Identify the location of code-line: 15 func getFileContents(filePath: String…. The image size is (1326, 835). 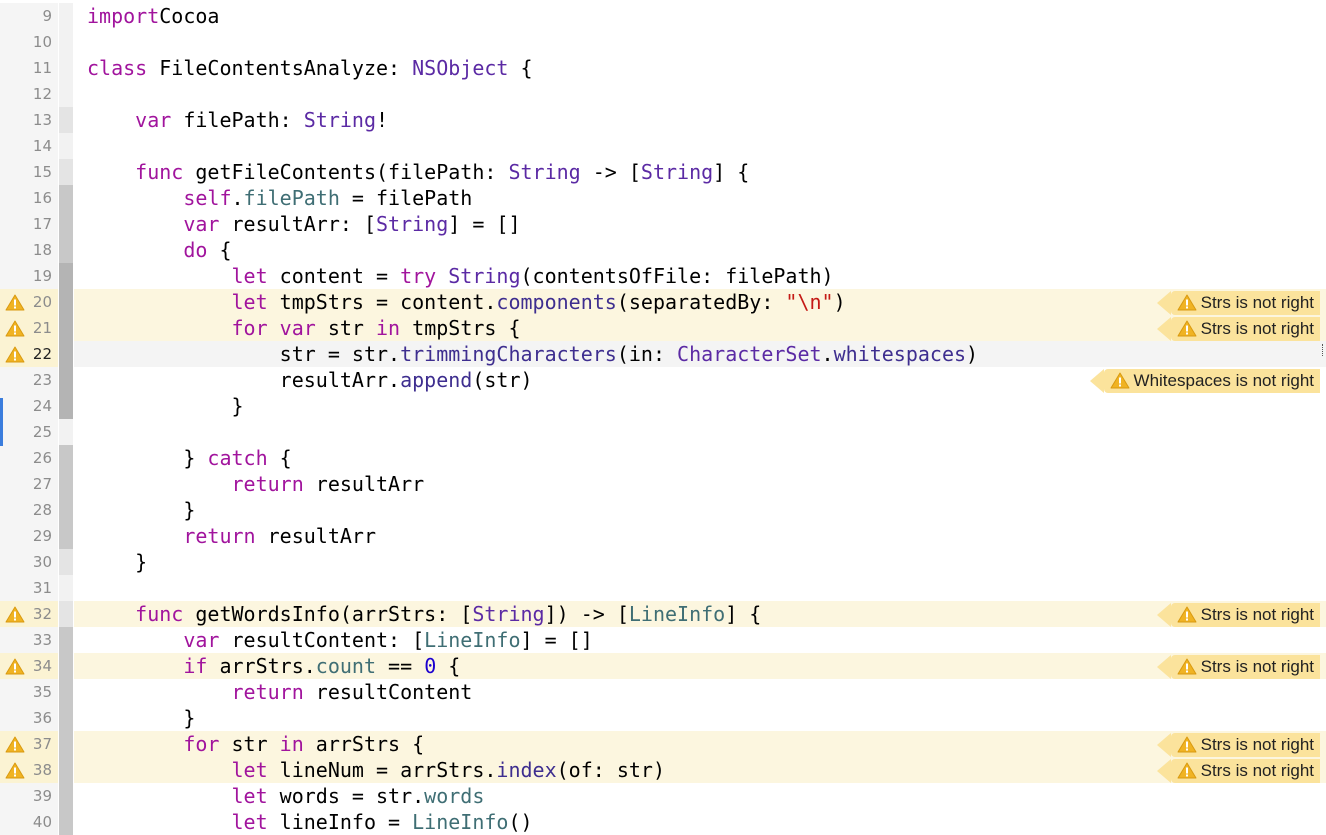
(663, 172).